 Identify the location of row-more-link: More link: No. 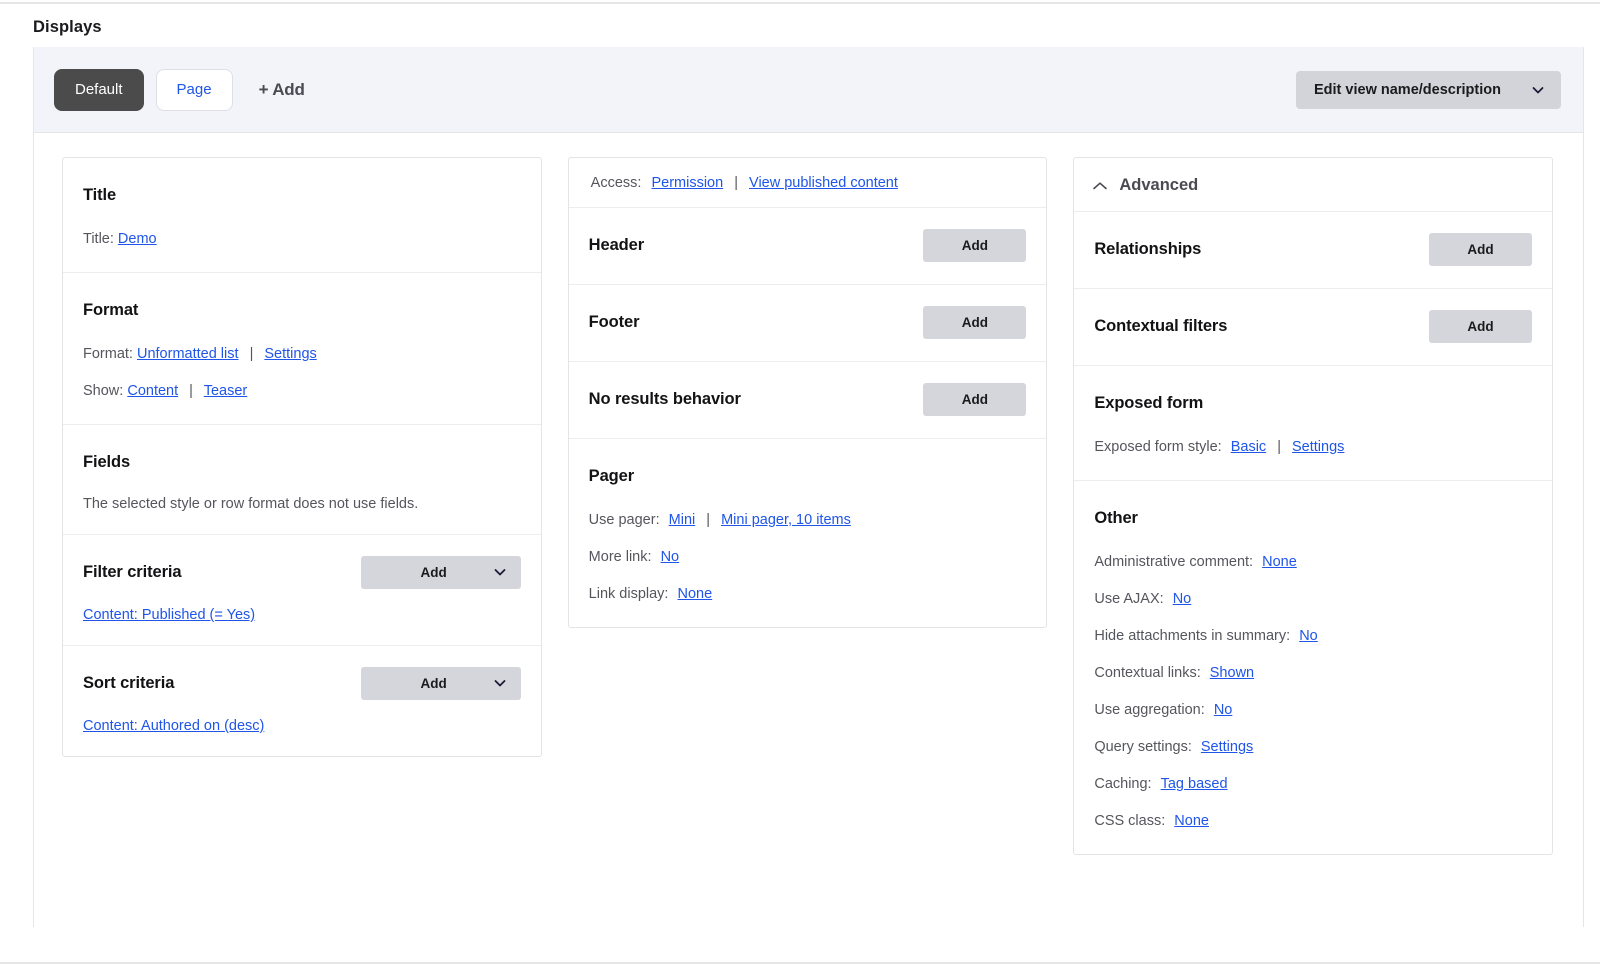
(808, 557).